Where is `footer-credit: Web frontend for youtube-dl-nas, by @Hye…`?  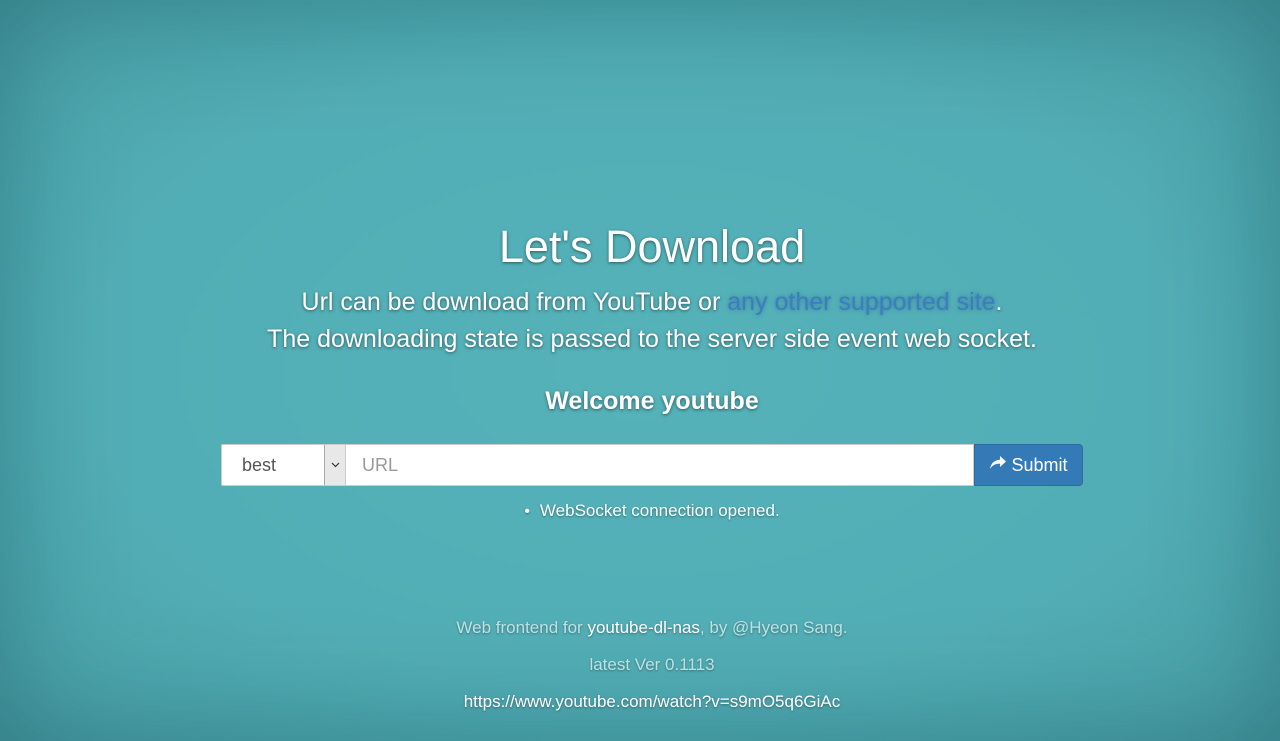 footer-credit: Web frontend for youtube-dl-nas, by @Hye… is located at coordinates (640, 632).